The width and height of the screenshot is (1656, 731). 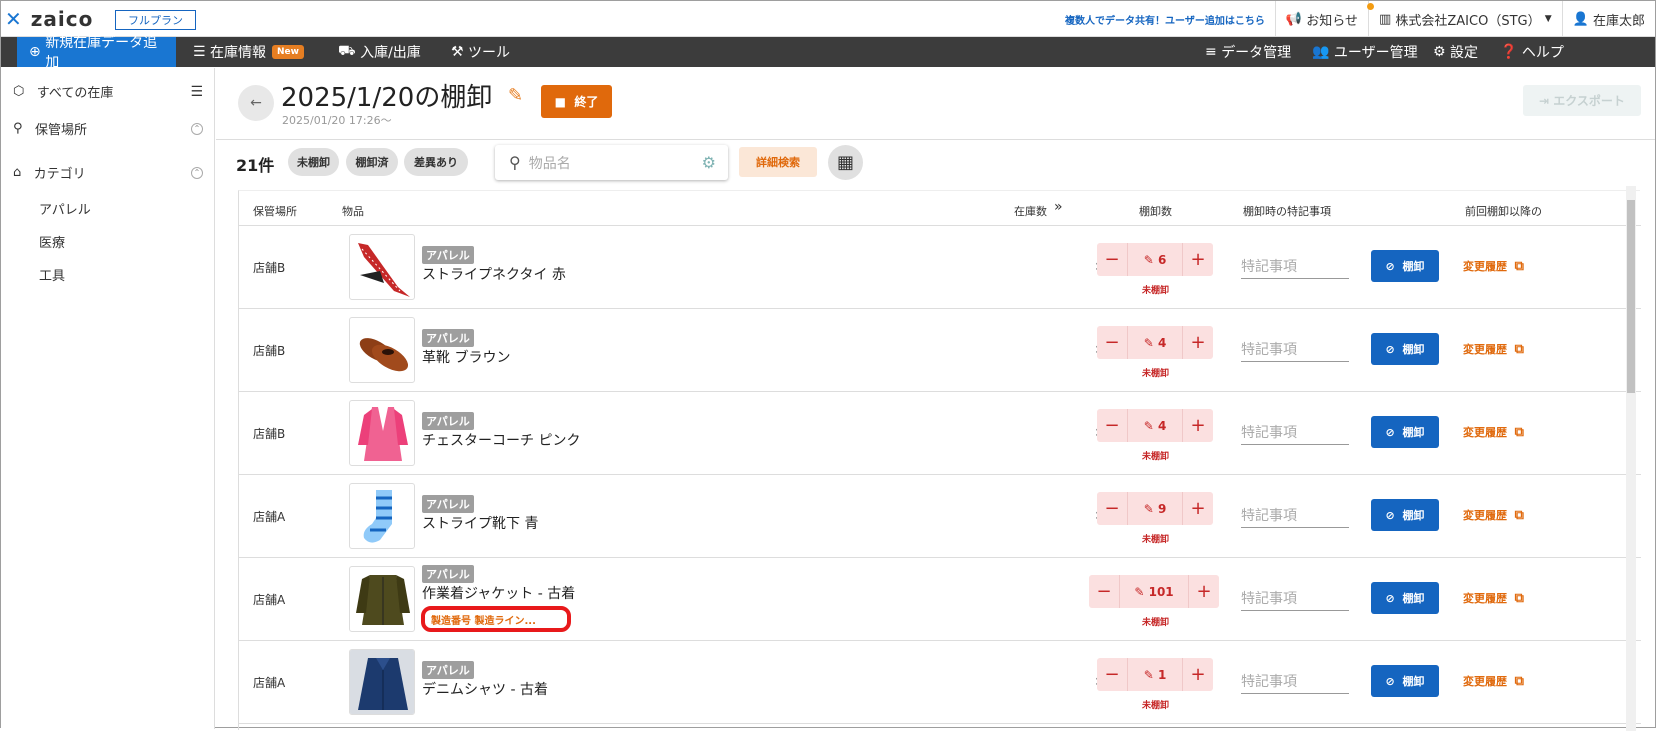 I want to click on sidebar-category-medical: 医療, so click(x=52, y=241).